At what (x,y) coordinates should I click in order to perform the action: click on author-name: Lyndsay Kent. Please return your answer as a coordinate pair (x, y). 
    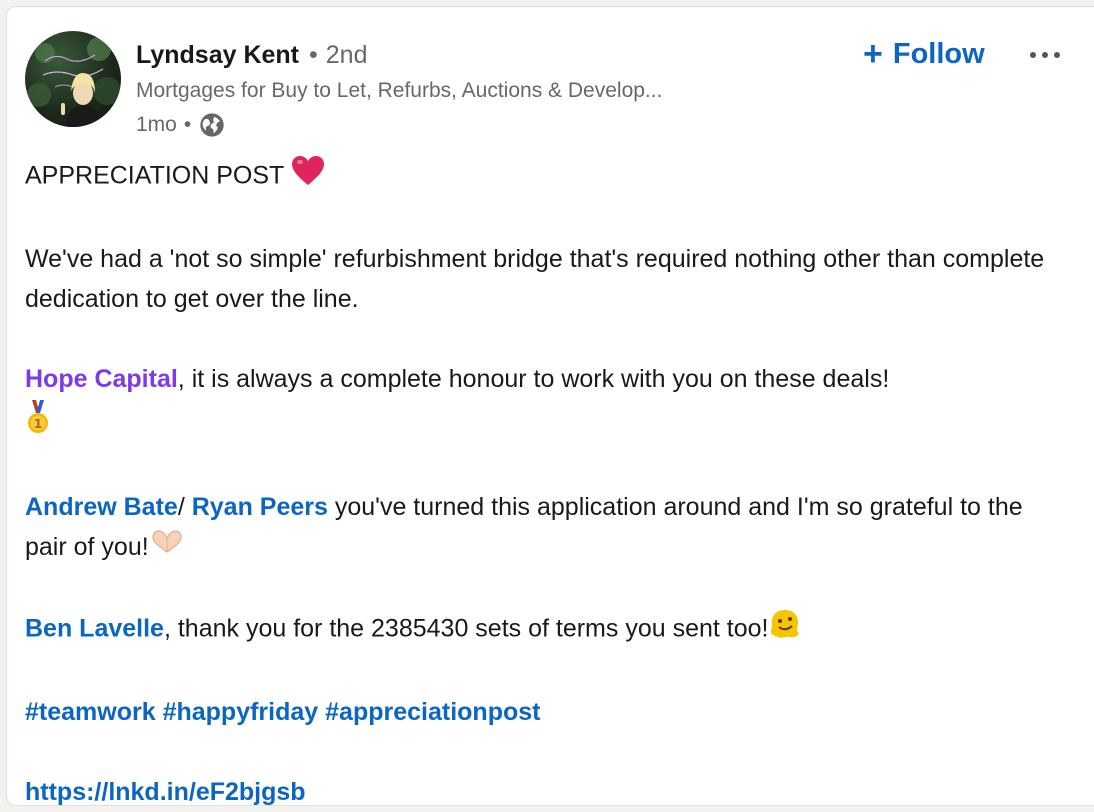
    Looking at the image, I should click on (217, 55).